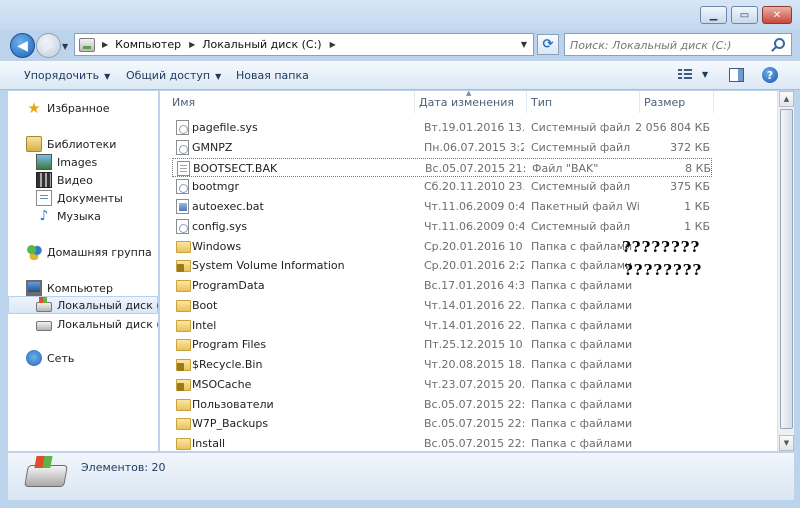 This screenshot has width=800, height=508. What do you see at coordinates (148, 44) in the screenshot?
I see `breadcrumb-computer: Компьютер` at bounding box center [148, 44].